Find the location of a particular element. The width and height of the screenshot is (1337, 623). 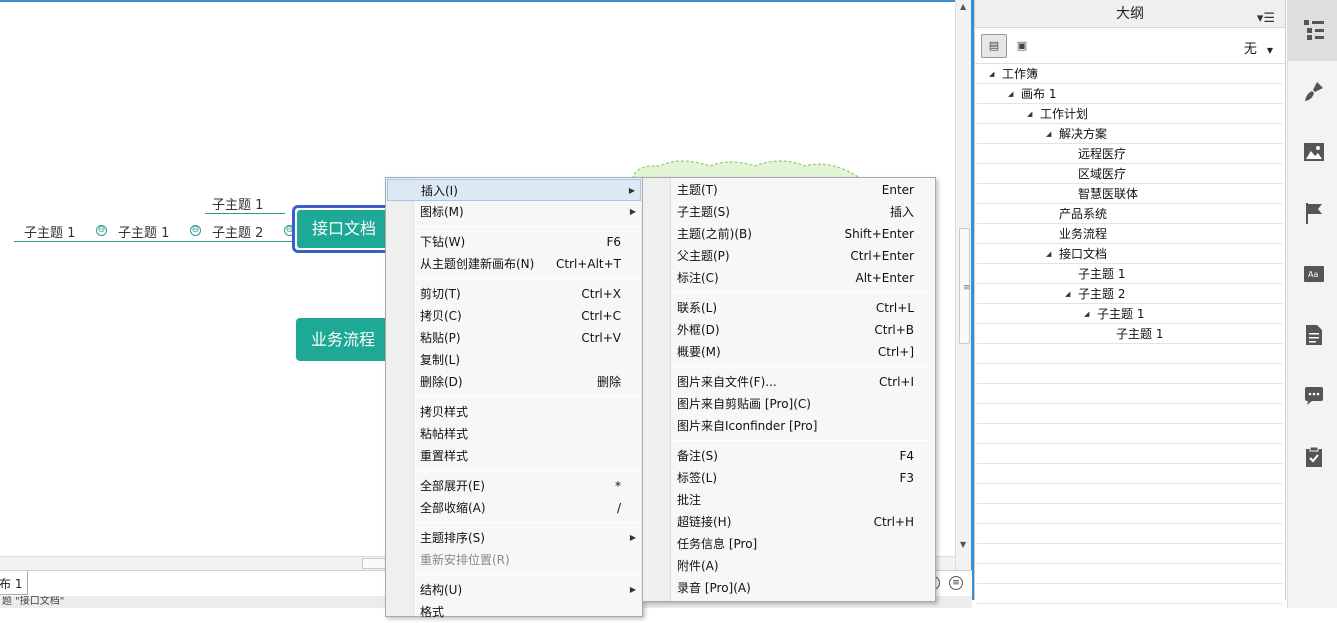

topic-subtopic-1-mid: 子主题 1 is located at coordinates (143, 231).